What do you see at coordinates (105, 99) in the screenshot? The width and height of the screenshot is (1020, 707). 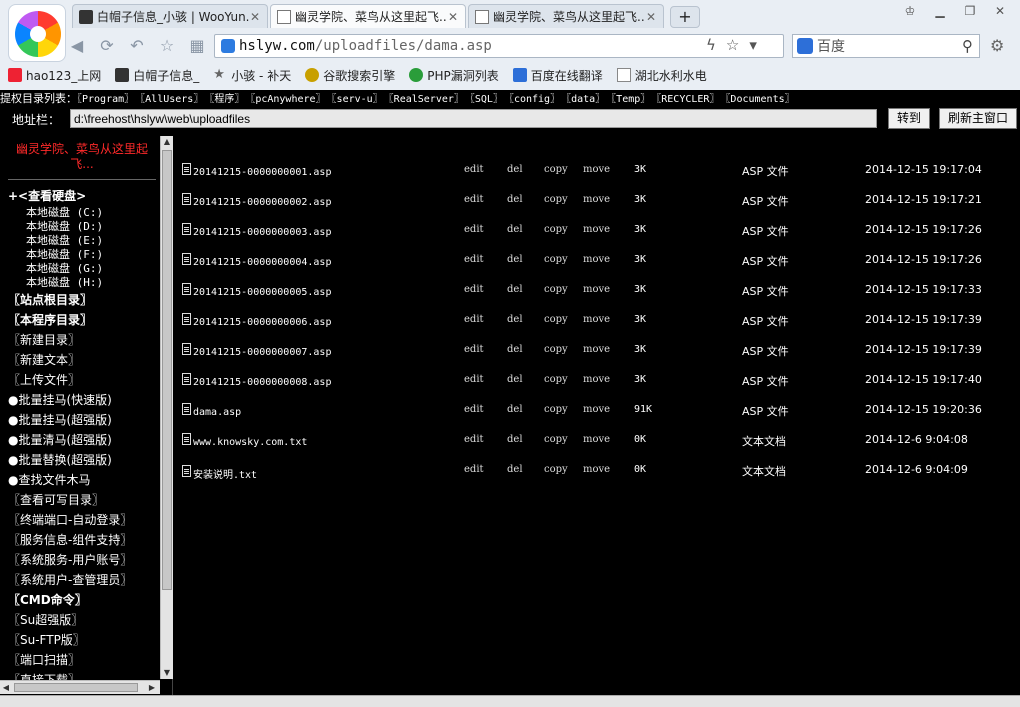 I see `privilege-dir-link: 〖Program〗` at bounding box center [105, 99].